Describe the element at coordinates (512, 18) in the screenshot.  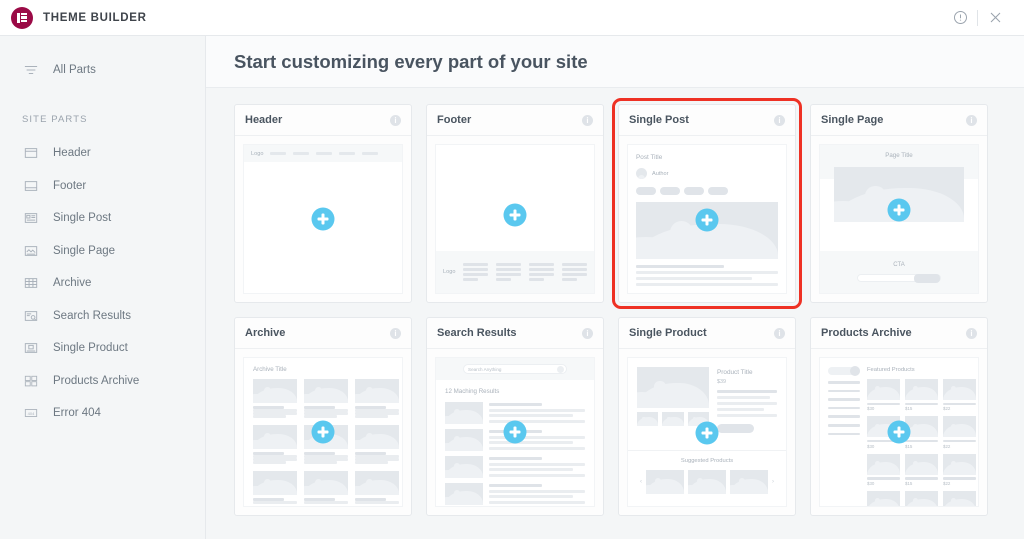
I see `top-bar: THEME BUILDER` at that location.